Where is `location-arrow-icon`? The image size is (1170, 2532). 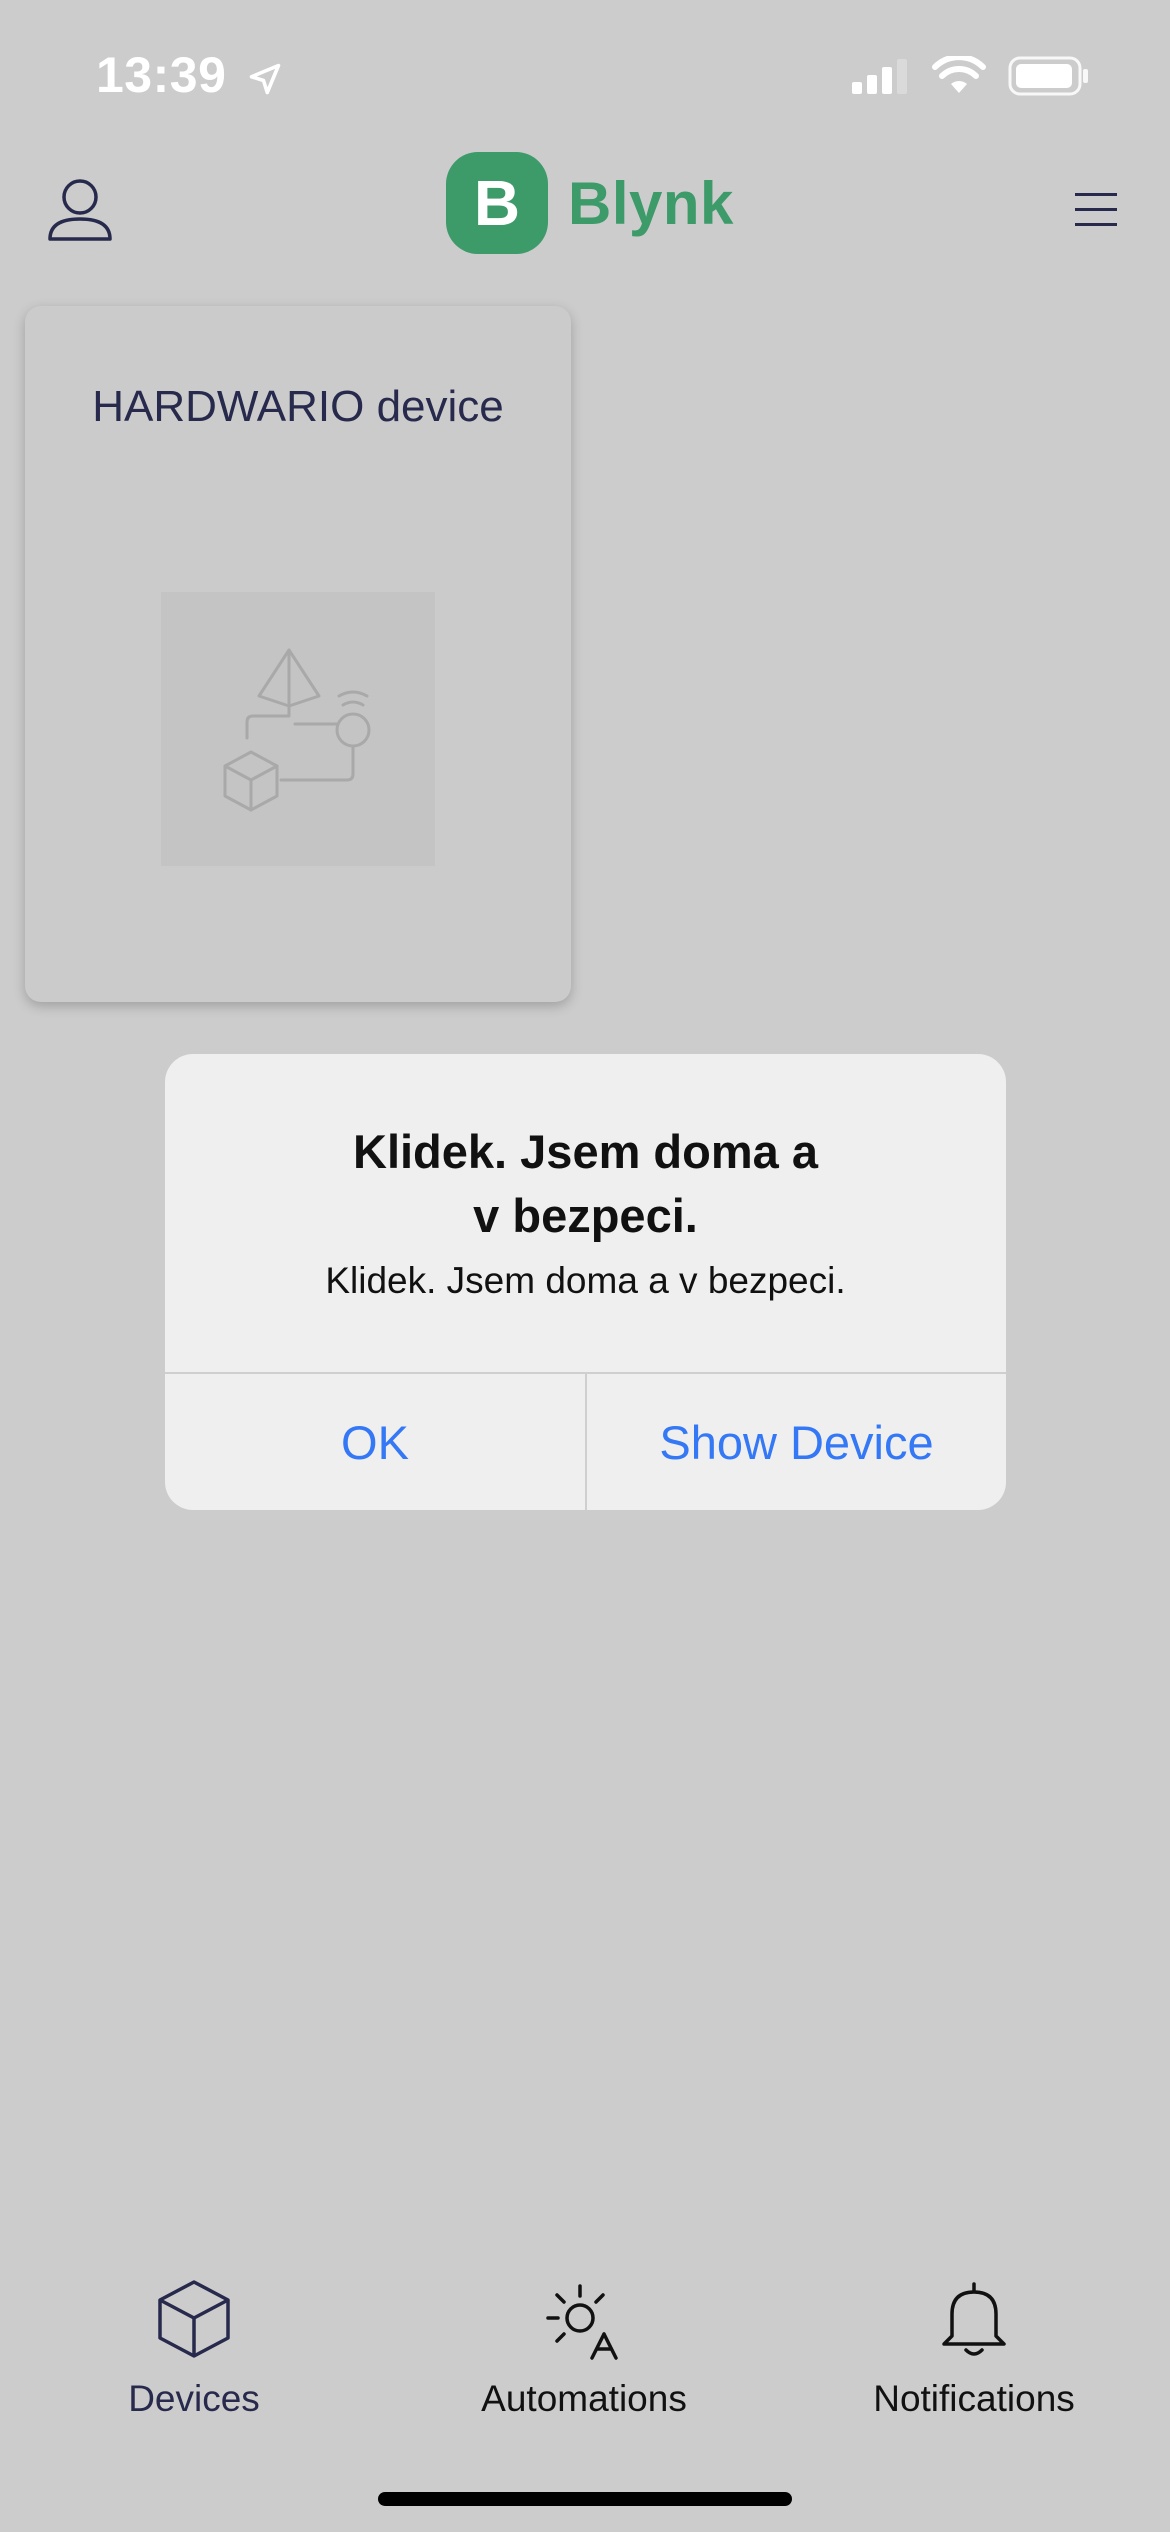 location-arrow-icon is located at coordinates (265, 79).